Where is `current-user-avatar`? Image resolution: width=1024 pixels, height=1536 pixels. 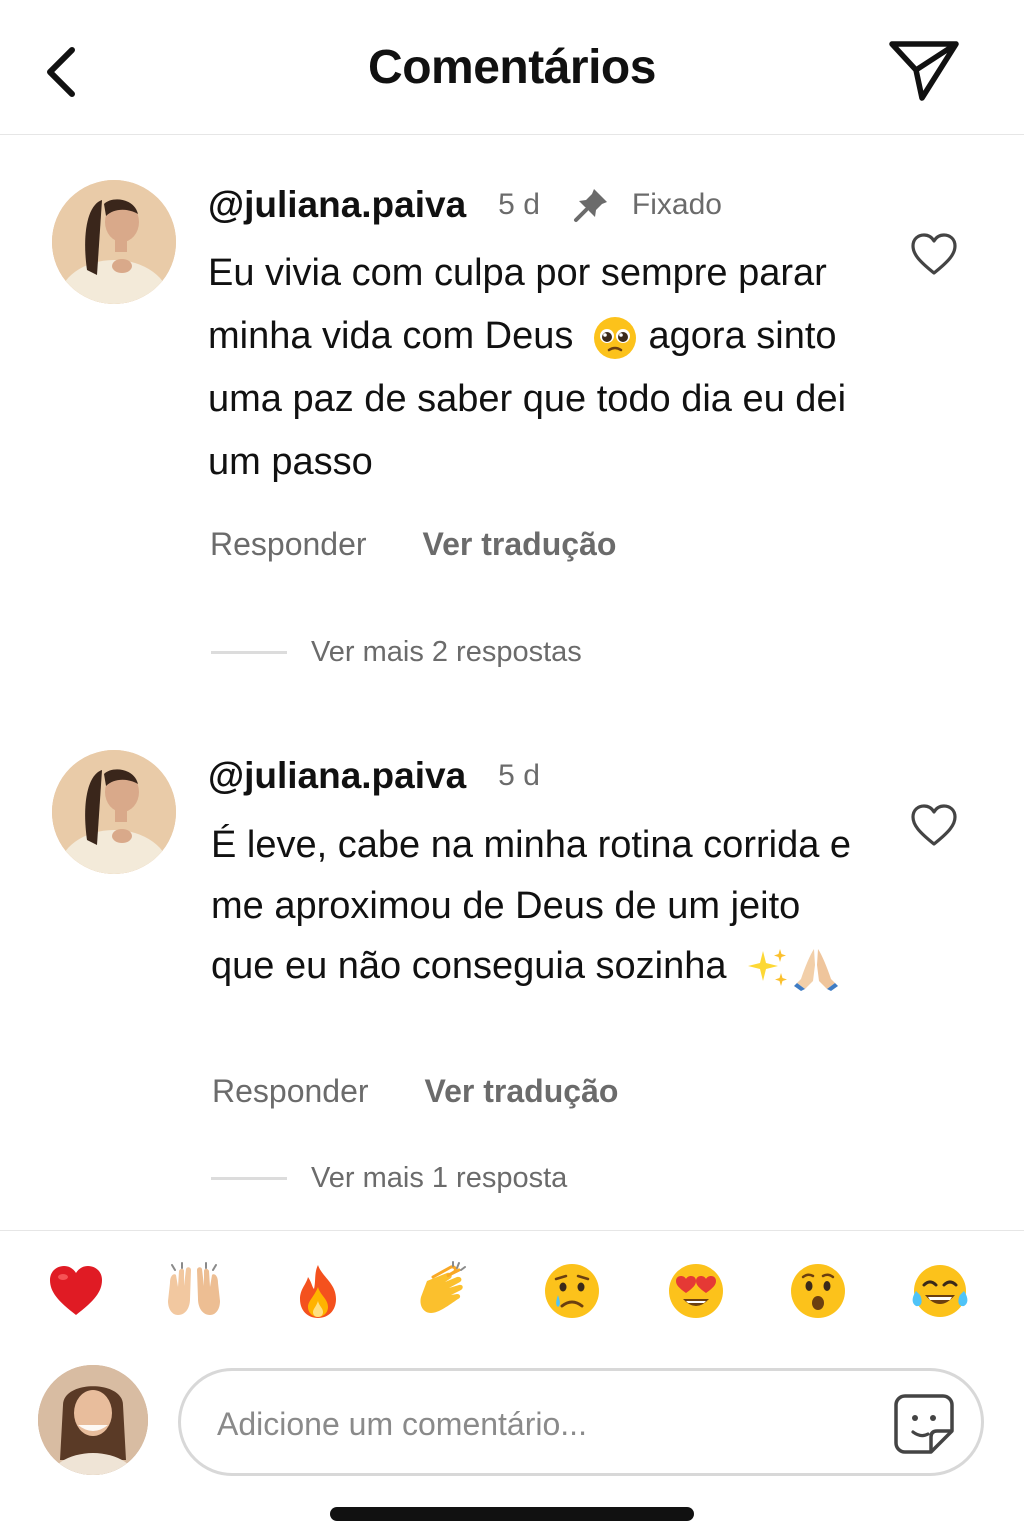 current-user-avatar is located at coordinates (93, 1420).